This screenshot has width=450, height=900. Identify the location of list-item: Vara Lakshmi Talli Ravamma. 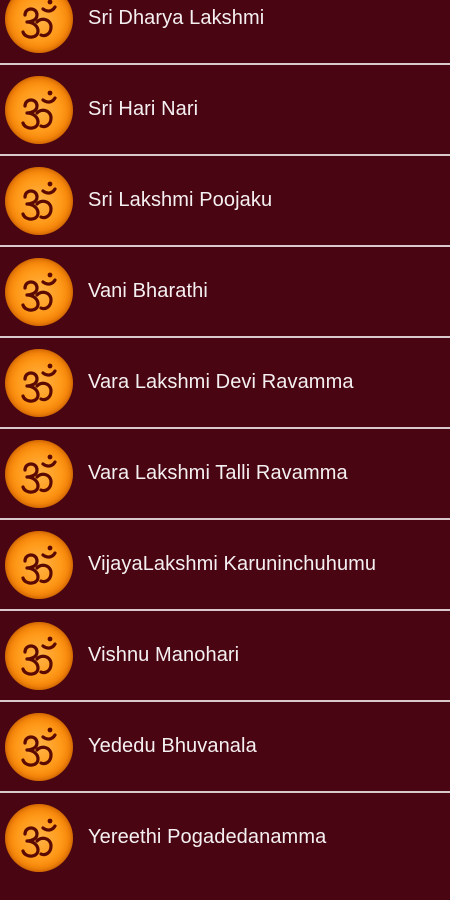
(225, 474).